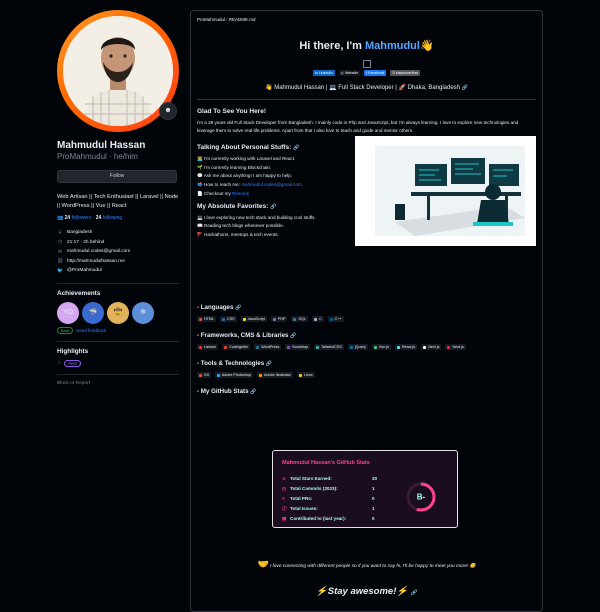 This screenshot has height=612, width=600. Describe the element at coordinates (109, 218) in the screenshot. I see `following-link: 24 following` at that location.